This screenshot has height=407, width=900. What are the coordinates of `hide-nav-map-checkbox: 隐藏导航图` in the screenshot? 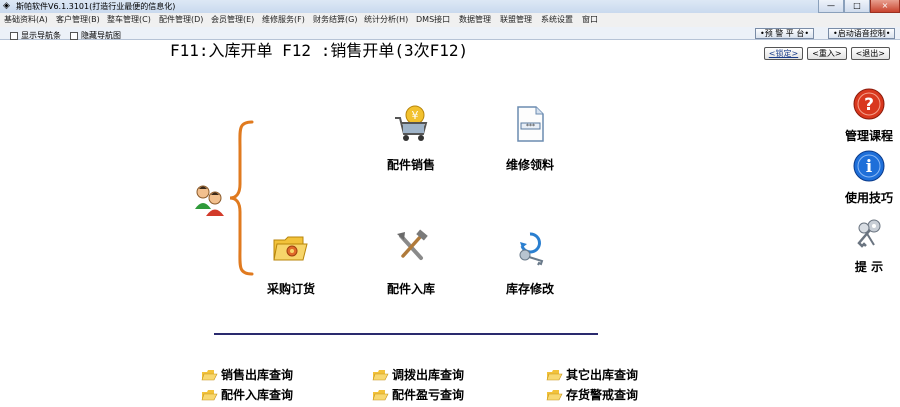 It's located at (95, 35).